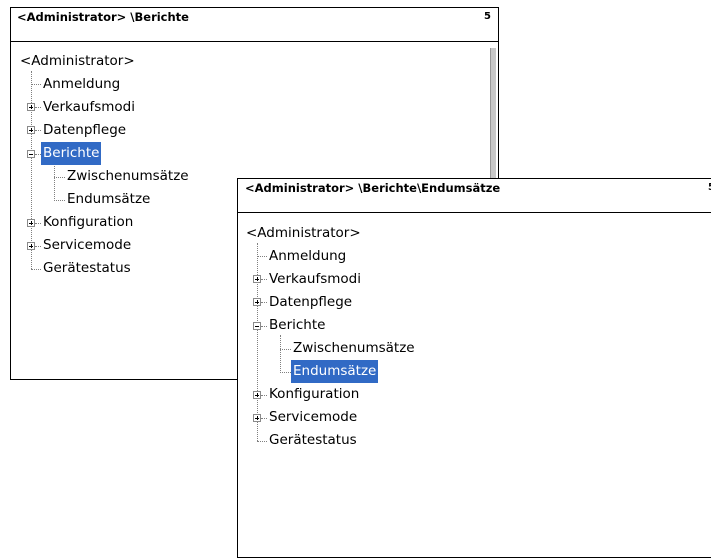 The image size is (711, 558). What do you see at coordinates (254, 25) in the screenshot?
I see `window-title-bar: <Administrator> \Berichte 5` at bounding box center [254, 25].